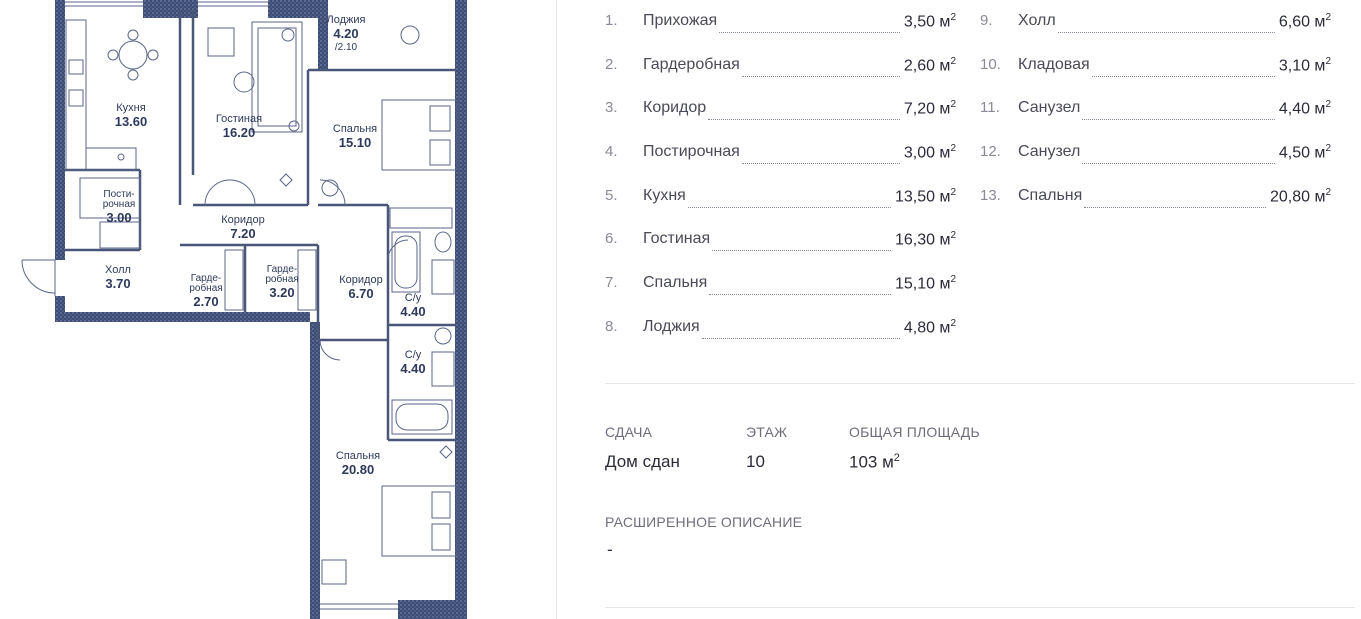 The width and height of the screenshot is (1361, 619). I want to click on plan-label-name: Спальня, so click(358, 456).